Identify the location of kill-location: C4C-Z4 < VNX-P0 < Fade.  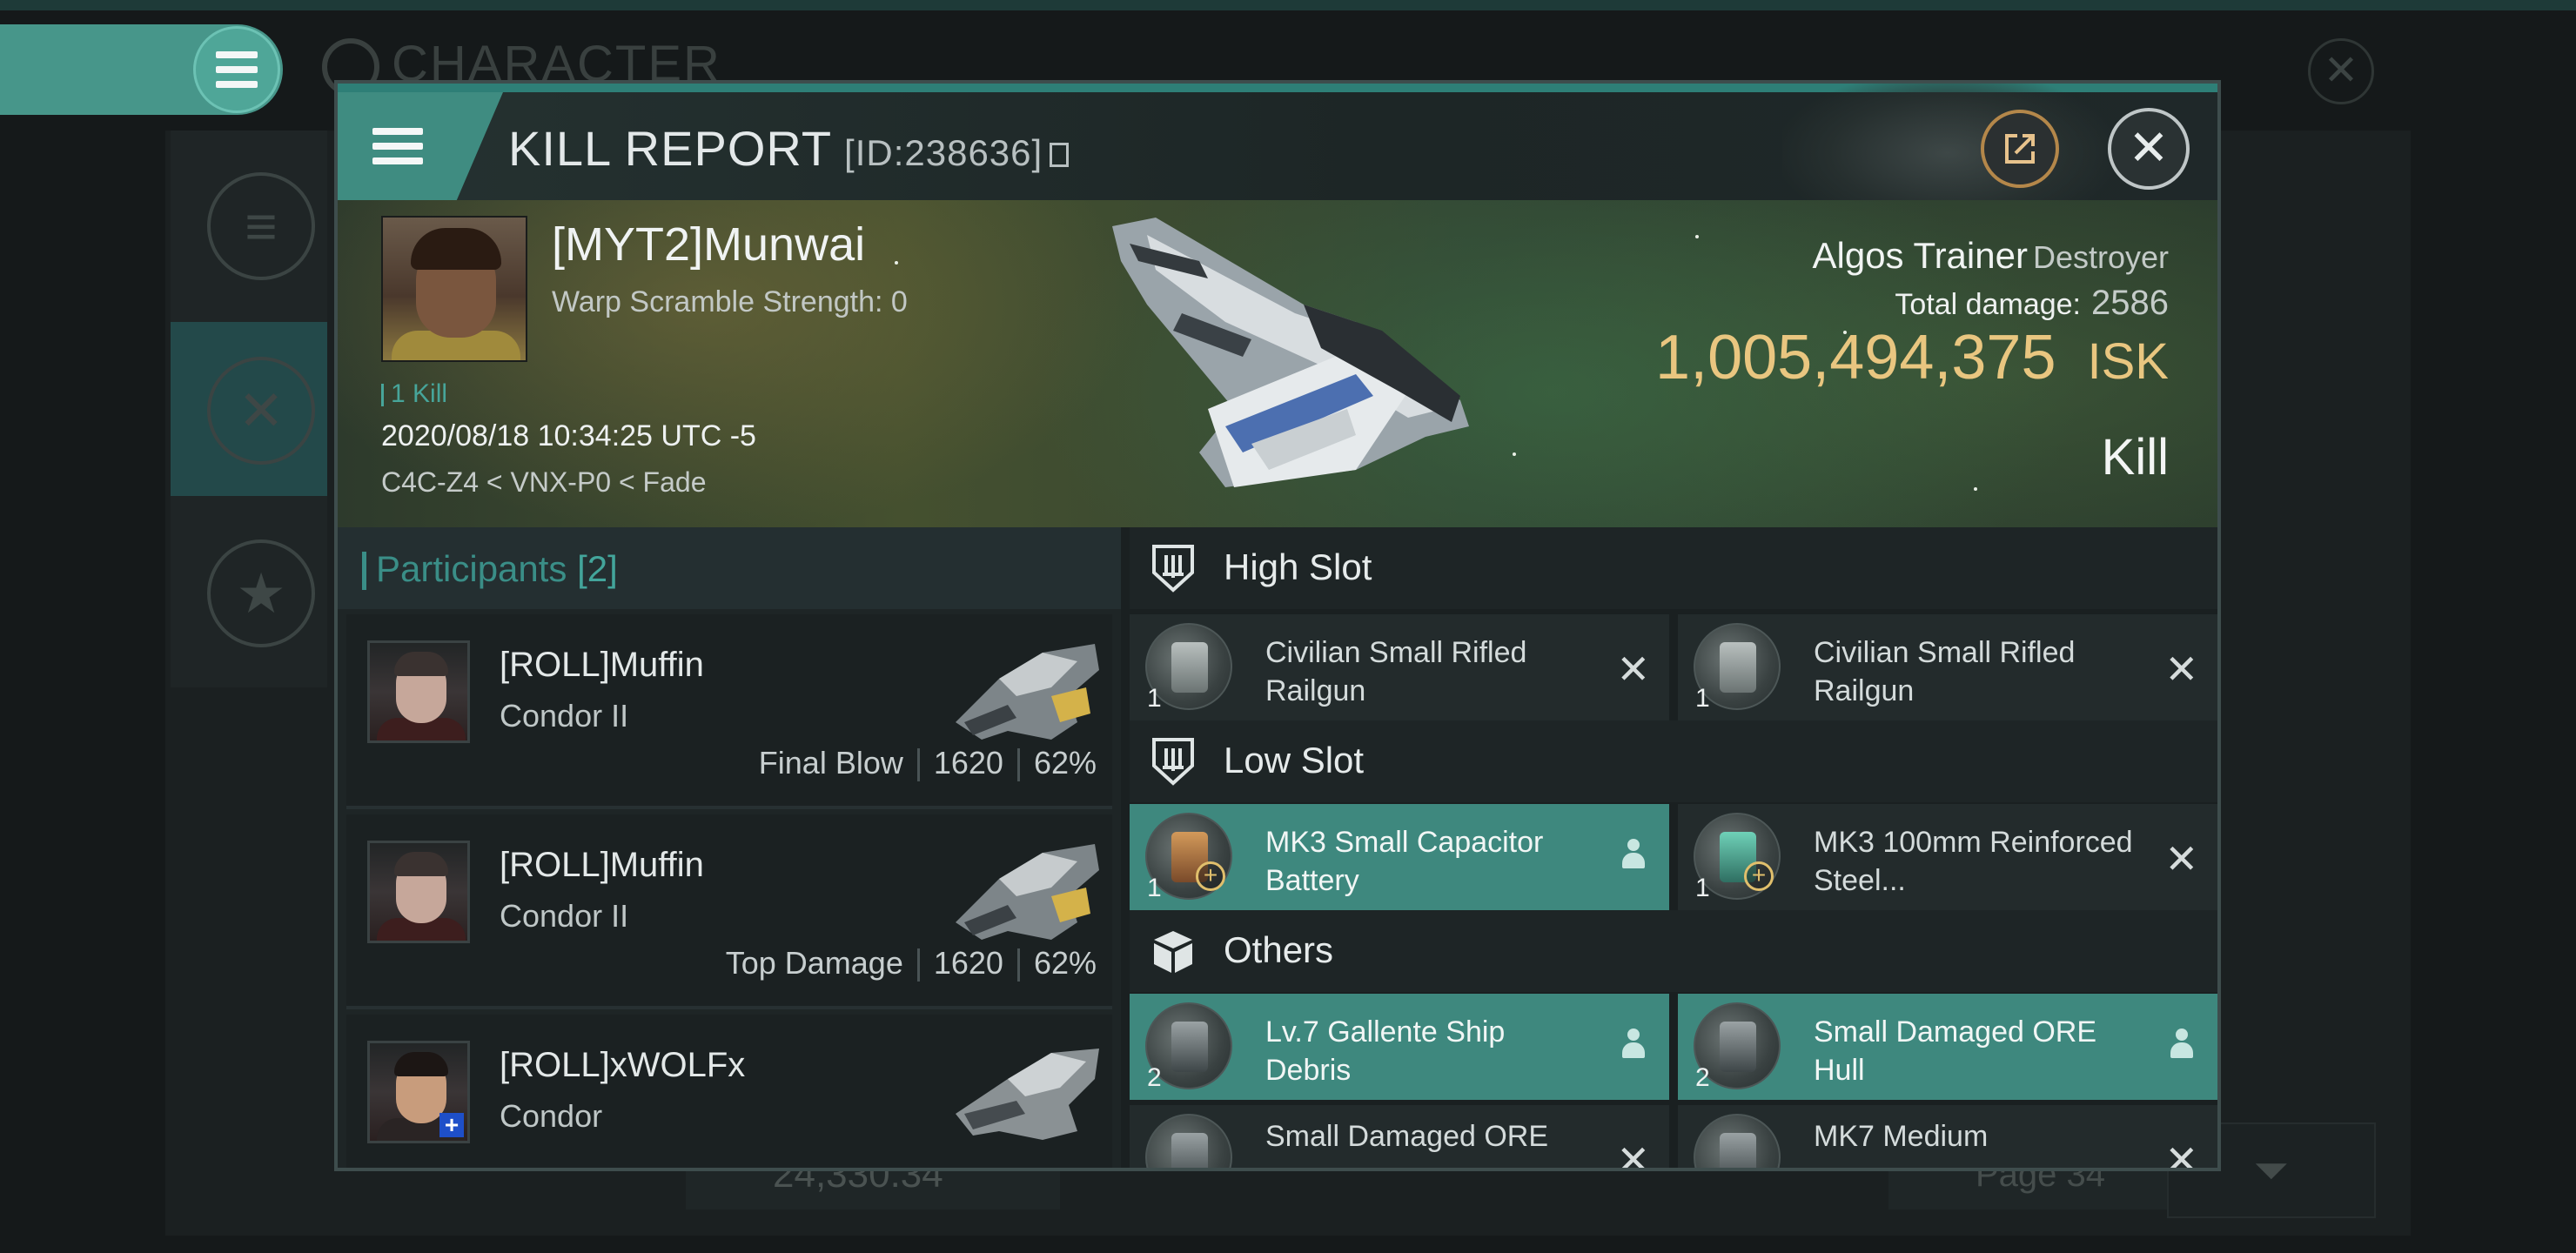
(543, 482).